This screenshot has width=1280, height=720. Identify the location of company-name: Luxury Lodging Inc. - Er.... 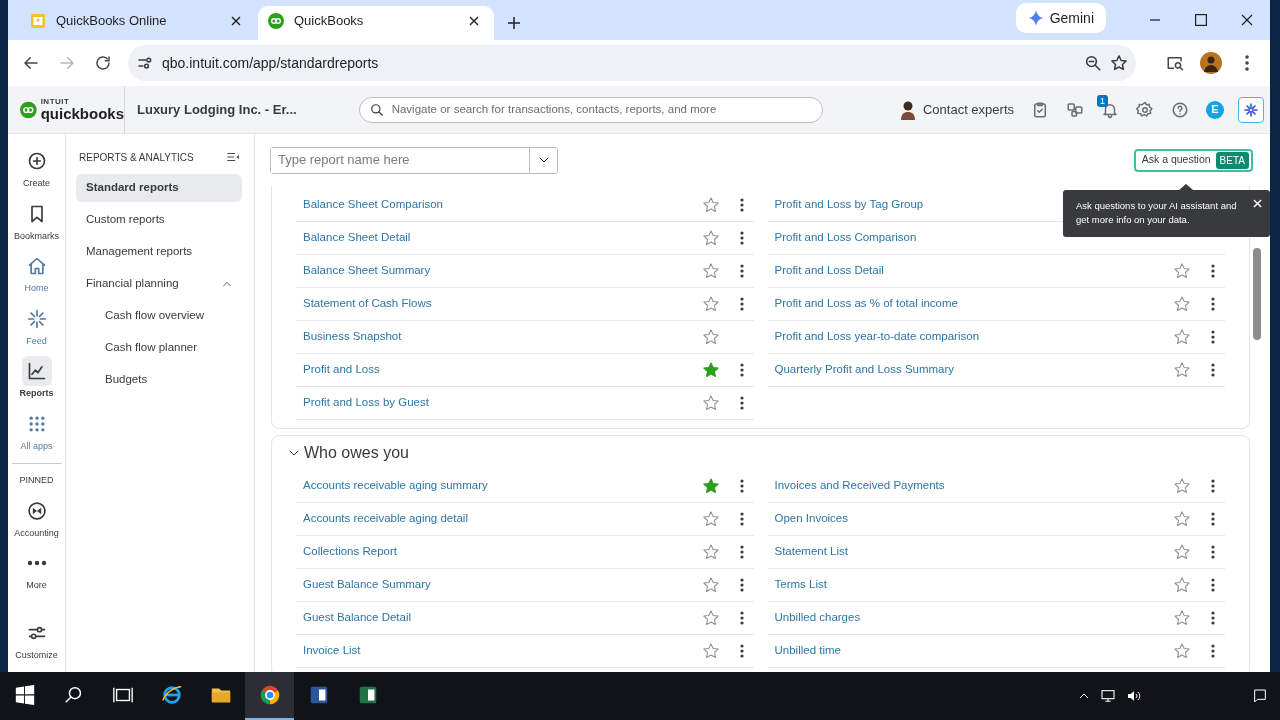
(217, 109).